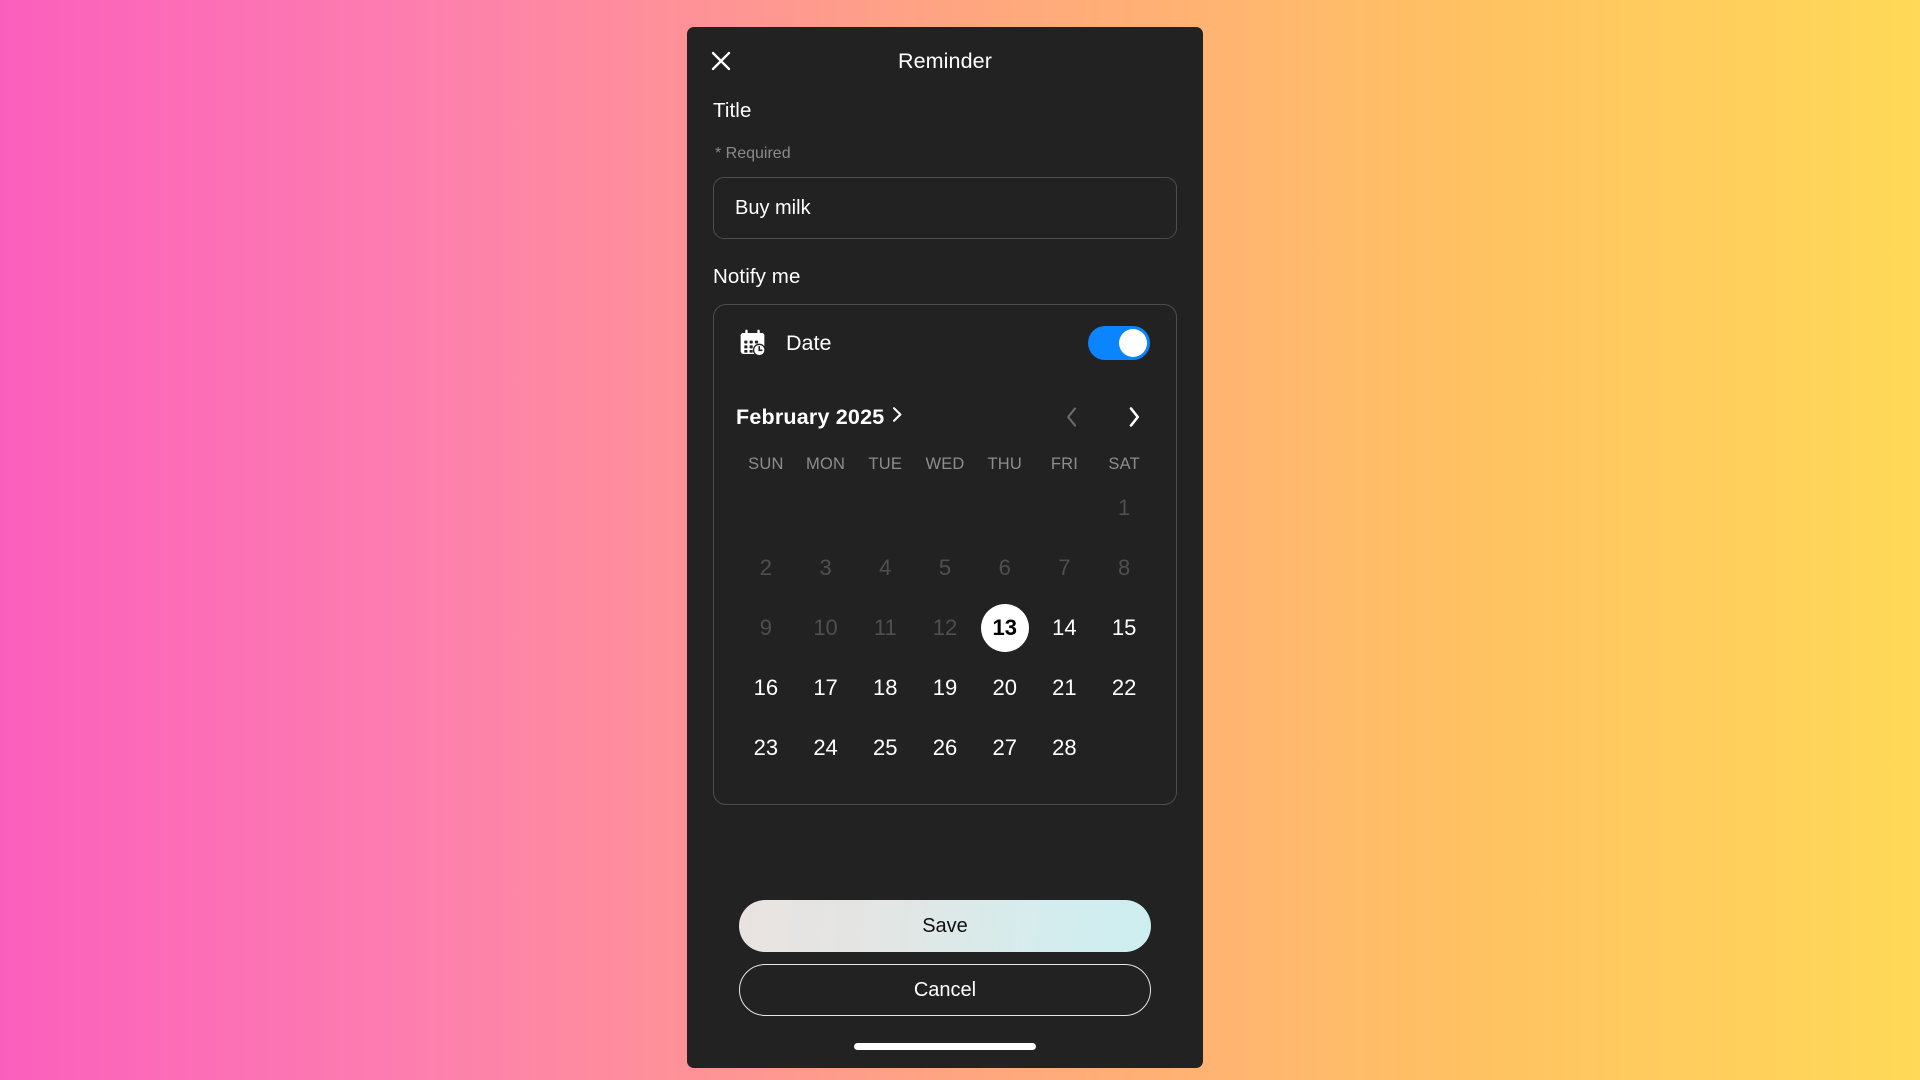 This screenshot has width=1920, height=1080. What do you see at coordinates (945, 990) in the screenshot?
I see `cancel-button: Cancel` at bounding box center [945, 990].